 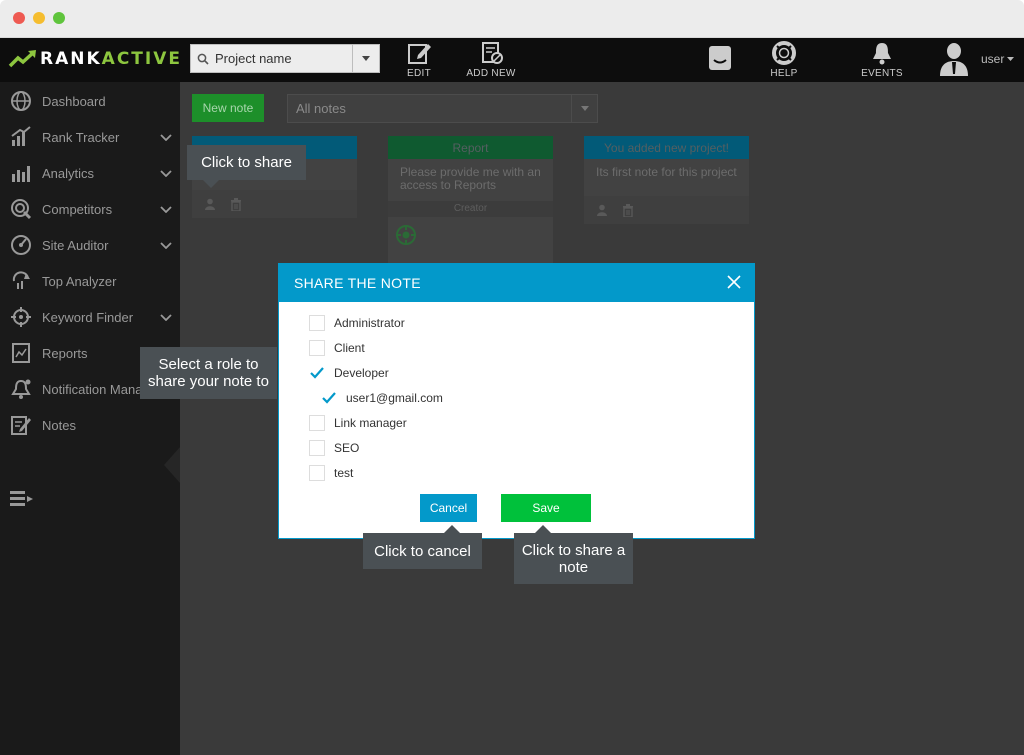 What do you see at coordinates (470, 233) in the screenshot?
I see `creator-avatar-icon` at bounding box center [470, 233].